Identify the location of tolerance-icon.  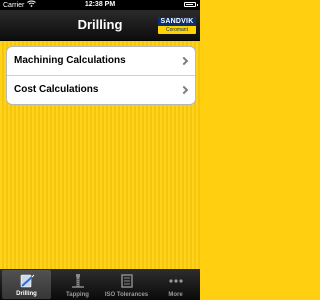
(126, 281).